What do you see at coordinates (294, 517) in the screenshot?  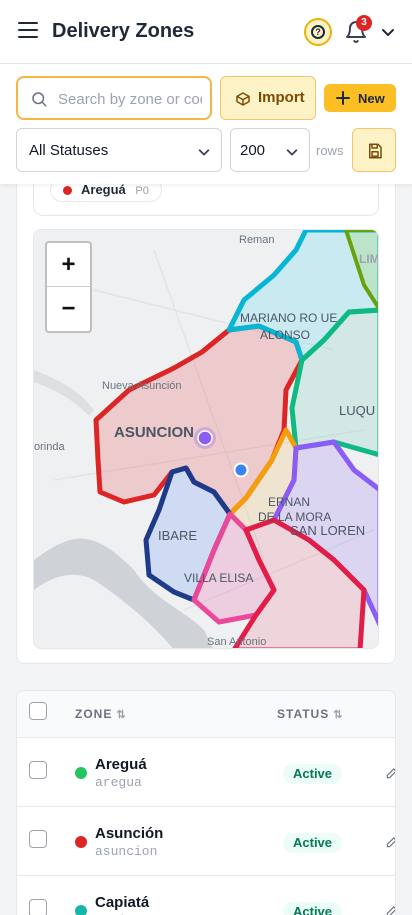 I see `map-label-fernando-2: DE LA MORA` at bounding box center [294, 517].